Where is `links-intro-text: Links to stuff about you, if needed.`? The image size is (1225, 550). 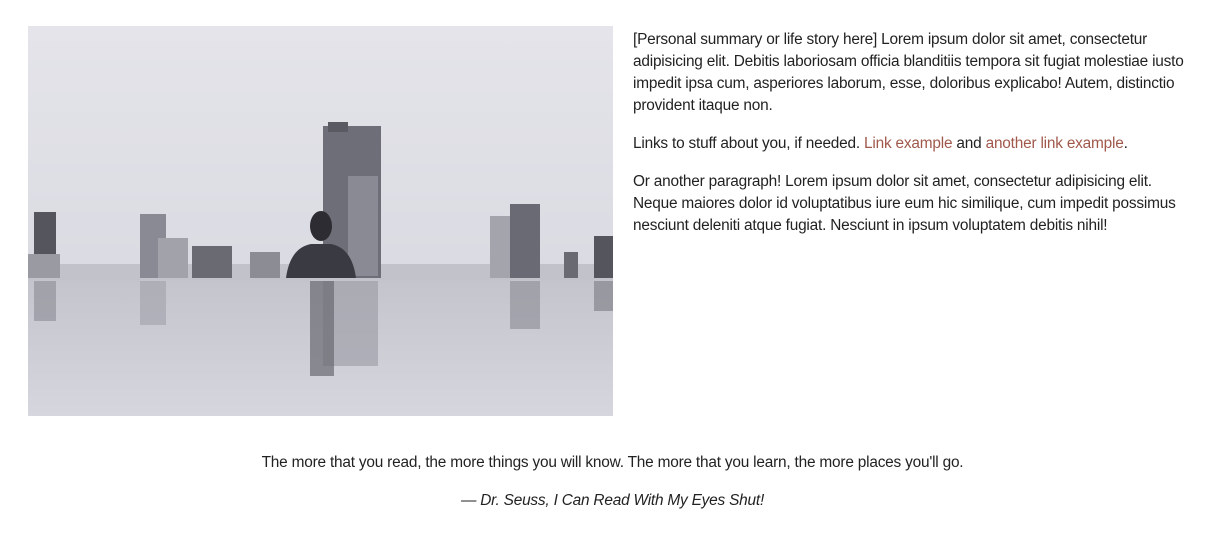
links-intro-text: Links to stuff about you, if needed. is located at coordinates (749, 143).